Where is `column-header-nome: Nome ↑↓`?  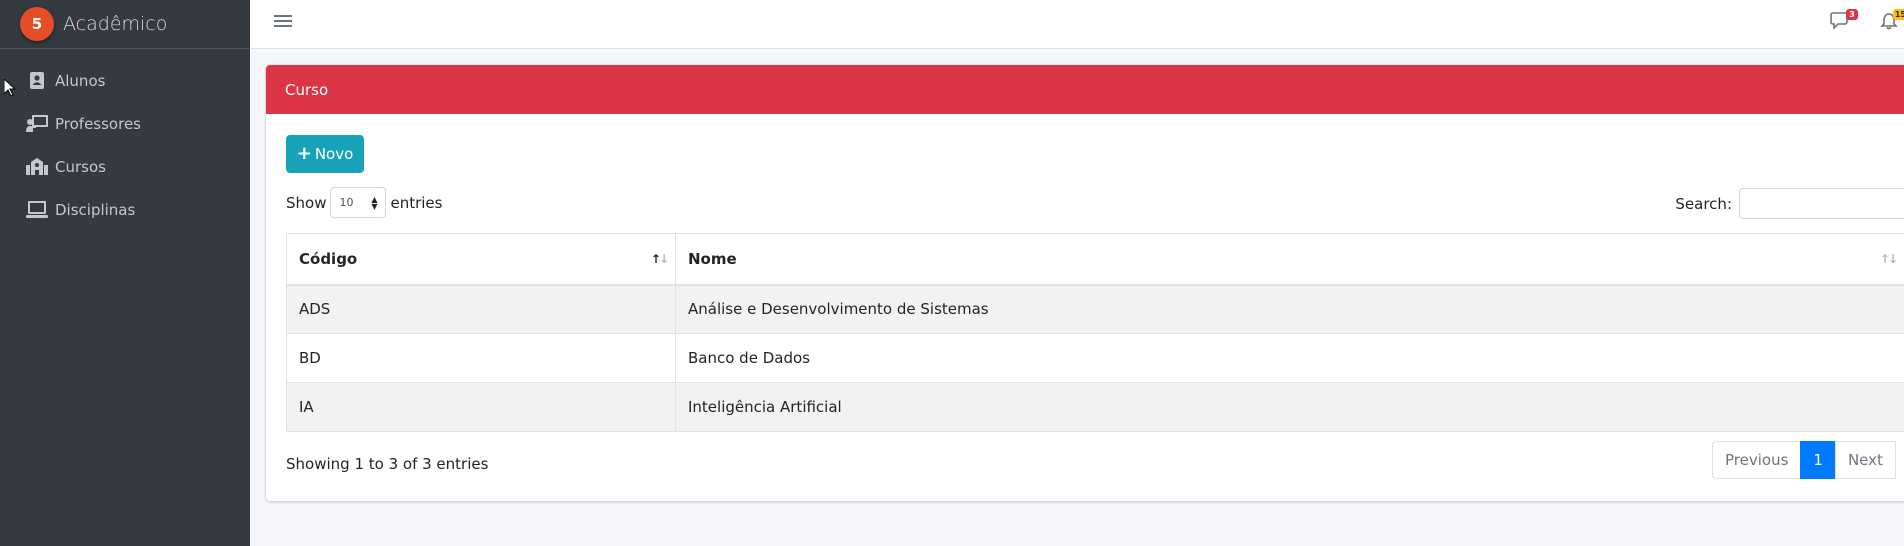 column-header-nome: Nome ↑↓ is located at coordinates (1289, 259).